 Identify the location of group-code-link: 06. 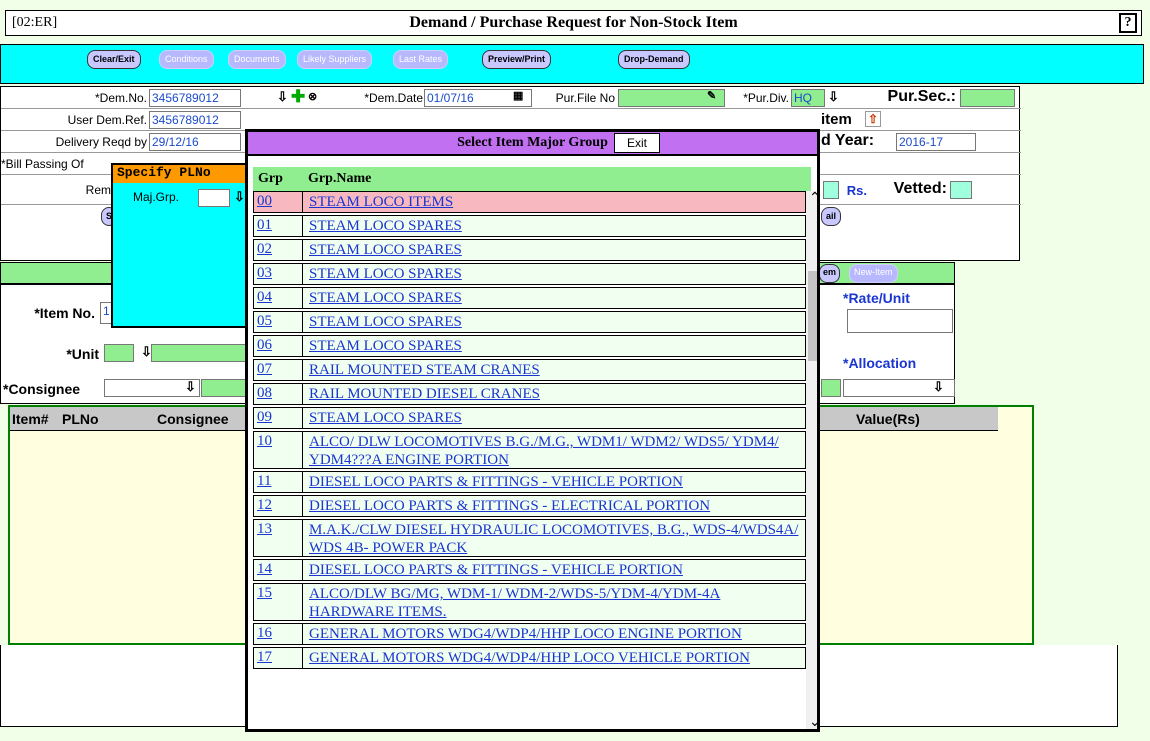
(264, 345).